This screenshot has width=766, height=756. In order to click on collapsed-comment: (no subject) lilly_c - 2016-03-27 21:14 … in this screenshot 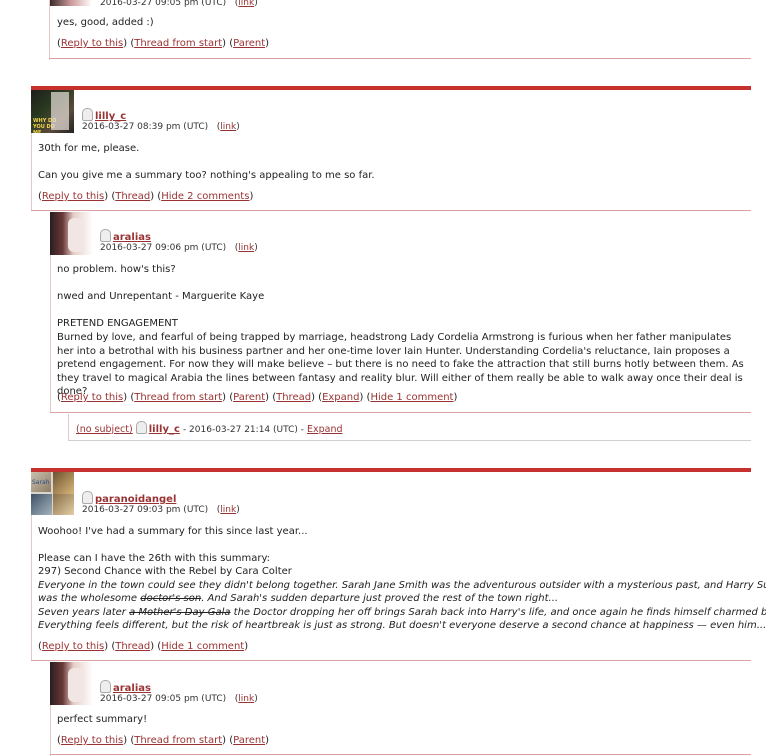, I will do `click(209, 428)`.